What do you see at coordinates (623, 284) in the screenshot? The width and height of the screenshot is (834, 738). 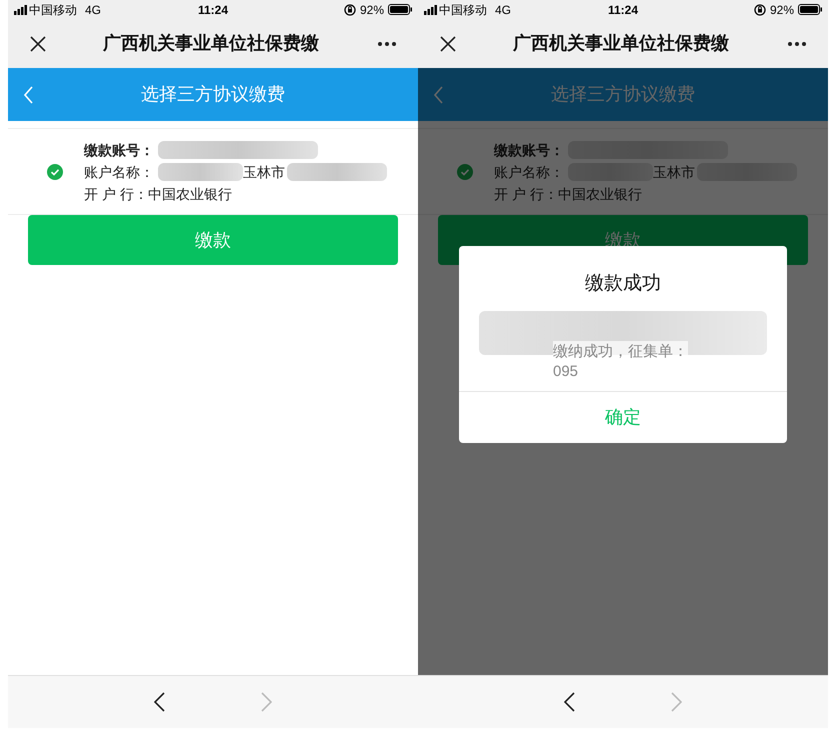 I see `dialog-title: 缴款成功` at bounding box center [623, 284].